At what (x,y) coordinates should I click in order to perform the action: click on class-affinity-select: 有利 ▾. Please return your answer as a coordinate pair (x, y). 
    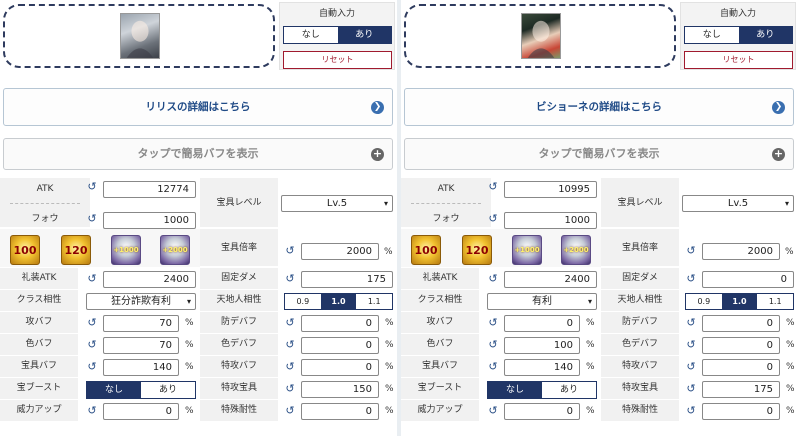
    Looking at the image, I should click on (542, 301).